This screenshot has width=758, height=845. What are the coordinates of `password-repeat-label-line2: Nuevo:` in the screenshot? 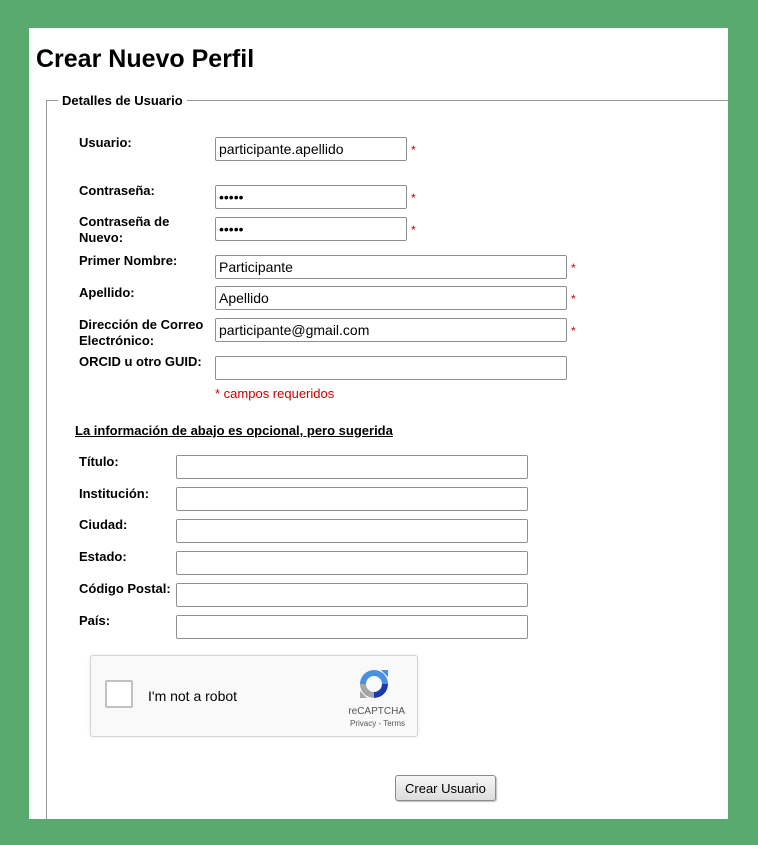 It's located at (101, 237).